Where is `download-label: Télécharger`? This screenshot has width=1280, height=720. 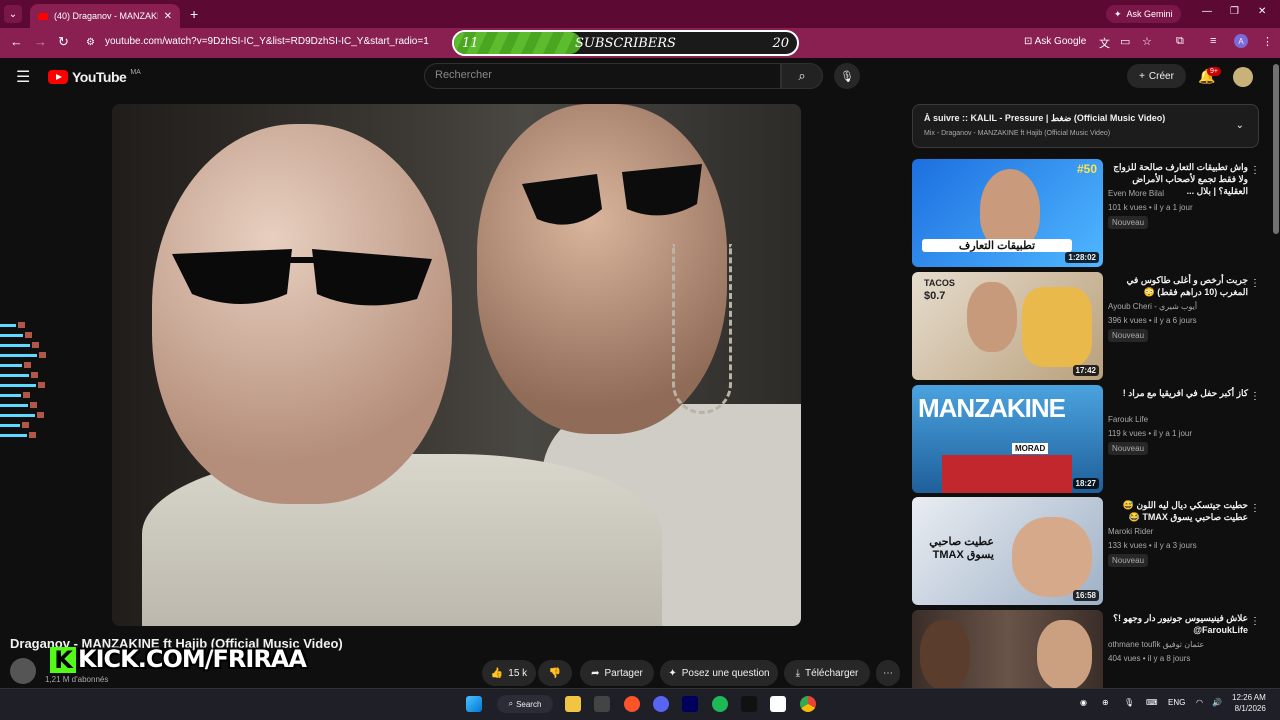 download-label: Télécharger is located at coordinates (832, 673).